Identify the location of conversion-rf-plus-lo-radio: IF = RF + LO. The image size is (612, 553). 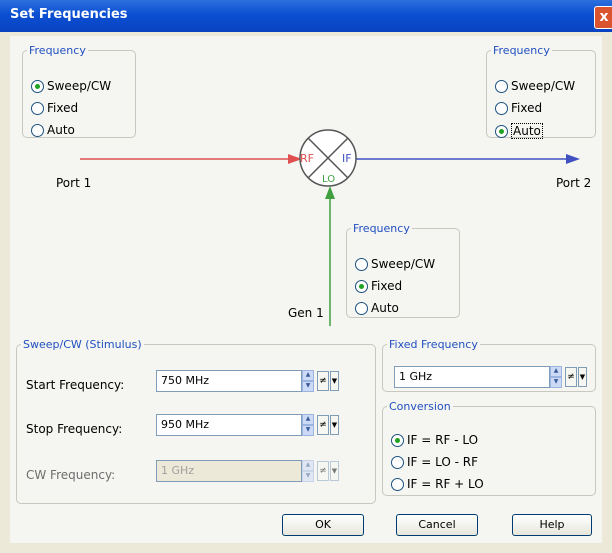
(437, 484).